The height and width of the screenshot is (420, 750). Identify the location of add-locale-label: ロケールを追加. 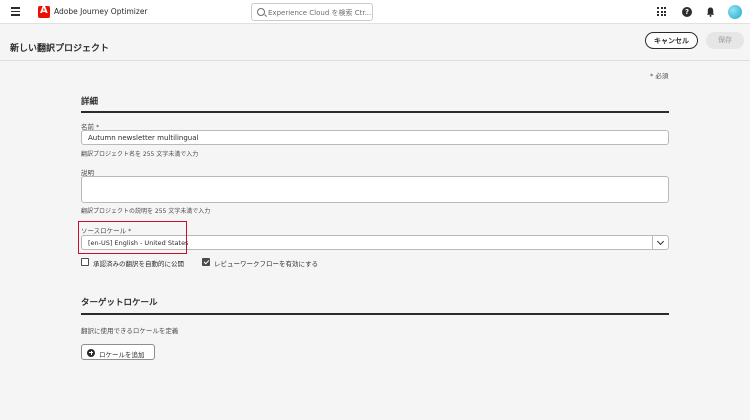
(122, 354).